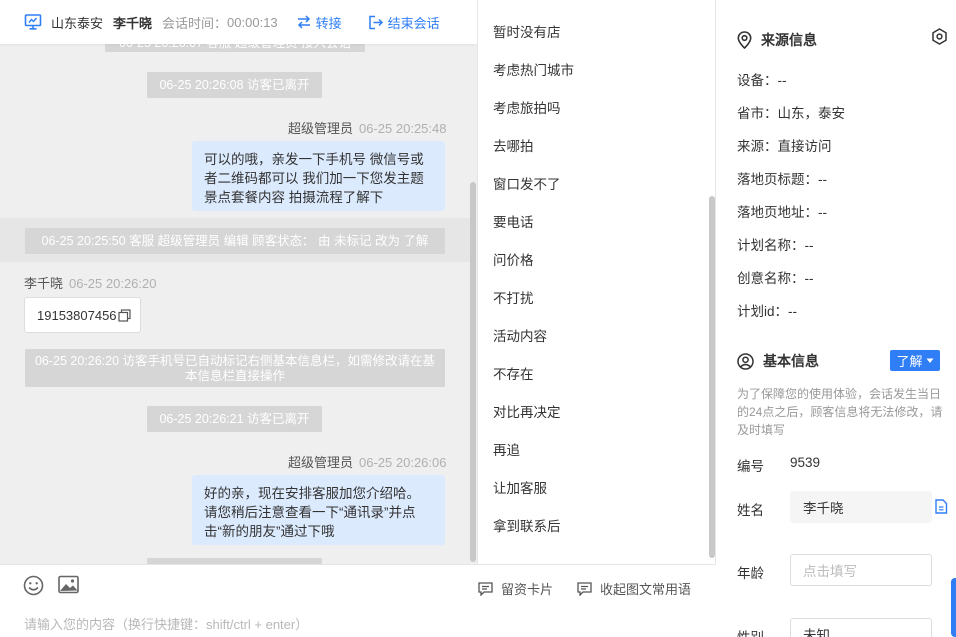  What do you see at coordinates (775, 245) in the screenshot?
I see `plan-name-info: 计划名称：--` at bounding box center [775, 245].